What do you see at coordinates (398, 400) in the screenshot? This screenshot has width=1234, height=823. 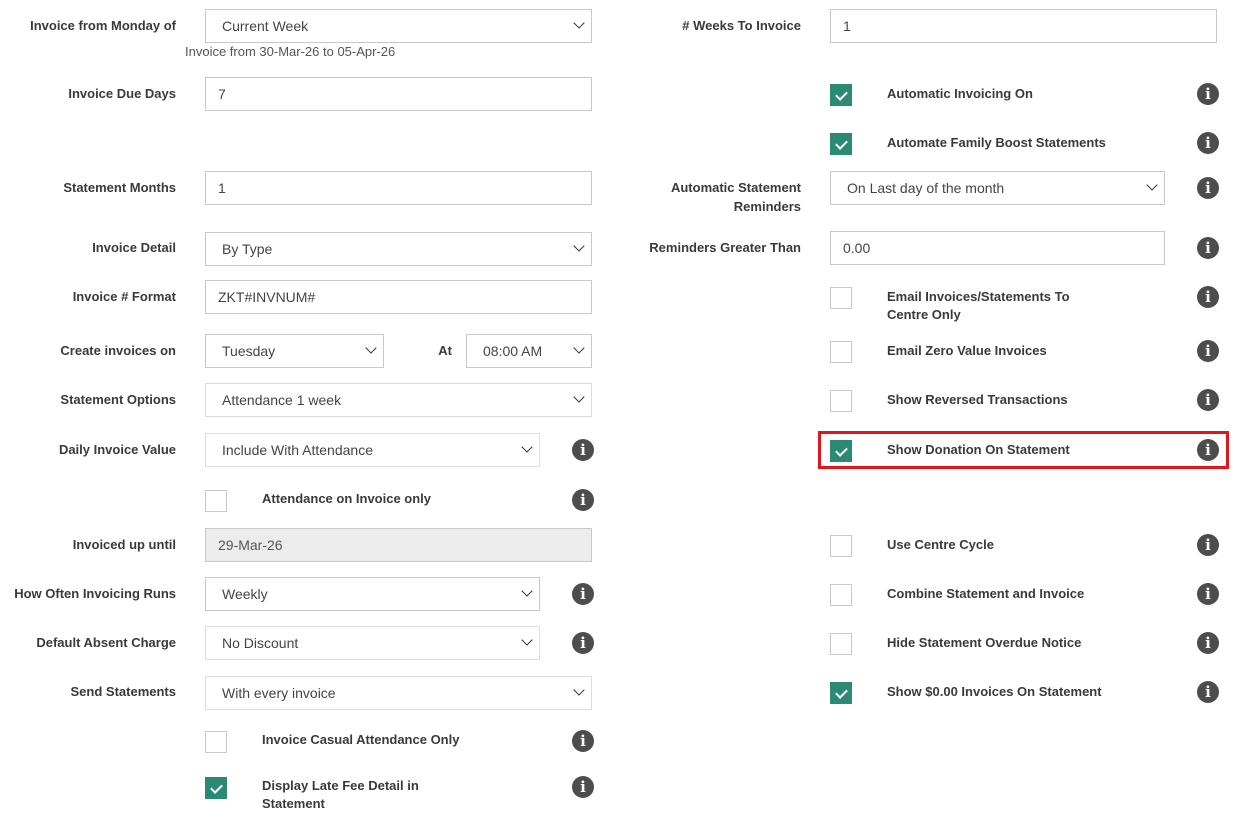 I see `statement-options-select: Attendance 1 week` at bounding box center [398, 400].